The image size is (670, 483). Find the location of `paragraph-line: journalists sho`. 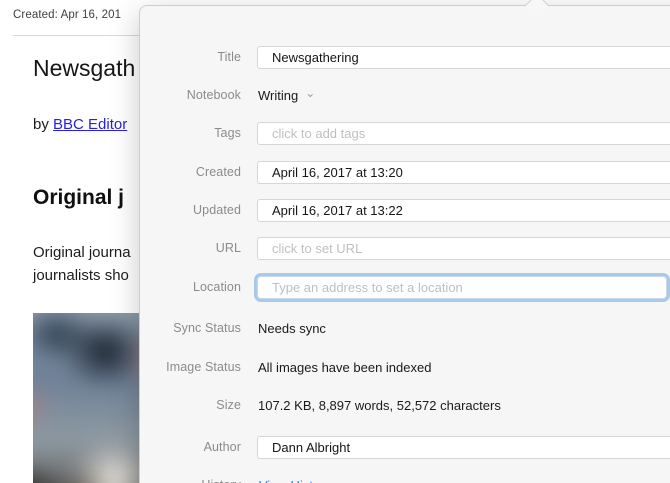

paragraph-line: journalists sho is located at coordinates (81, 275).